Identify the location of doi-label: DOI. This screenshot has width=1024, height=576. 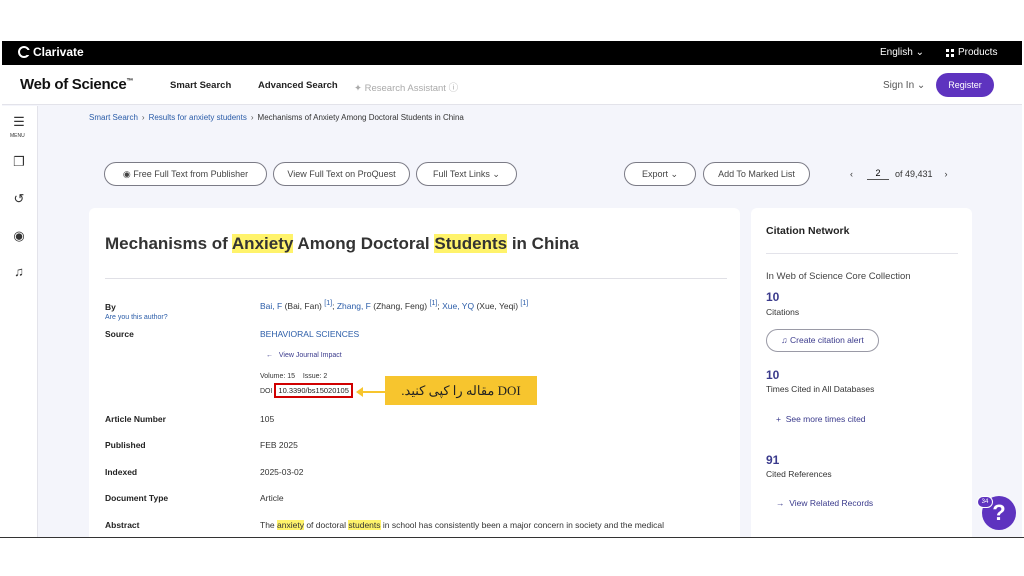
(266, 391).